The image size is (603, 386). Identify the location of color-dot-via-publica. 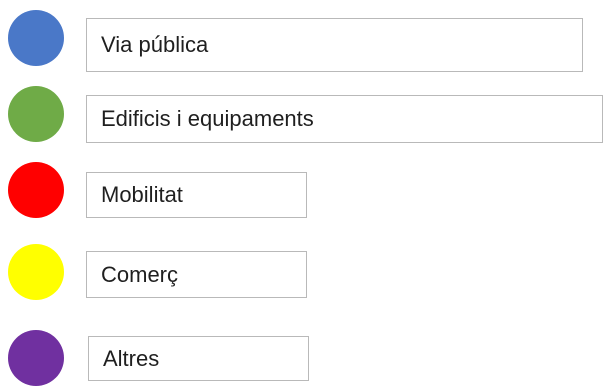
(36, 38).